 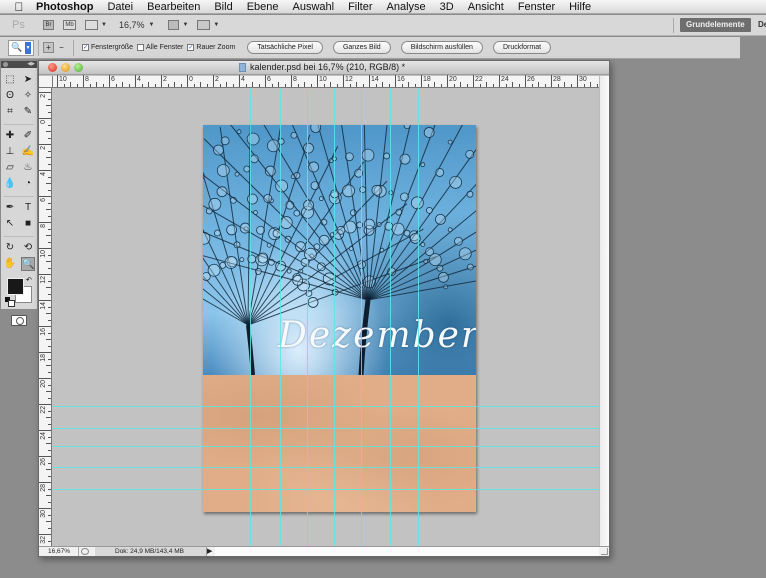 I want to click on status-menu-arrow-icon: ▶, so click(x=209, y=551).